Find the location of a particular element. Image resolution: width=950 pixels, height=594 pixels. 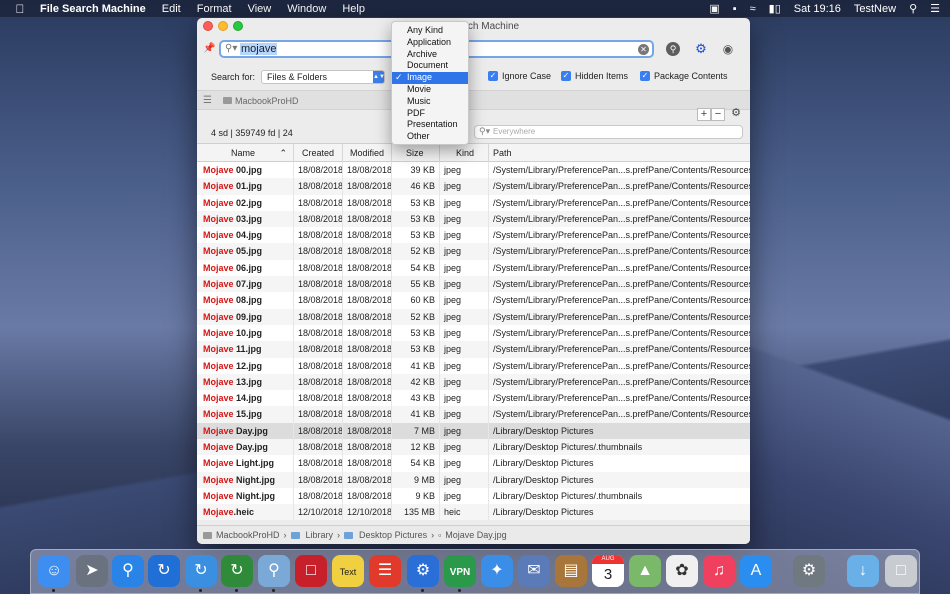

battery-icon: ▮▯ is located at coordinates (775, 8).